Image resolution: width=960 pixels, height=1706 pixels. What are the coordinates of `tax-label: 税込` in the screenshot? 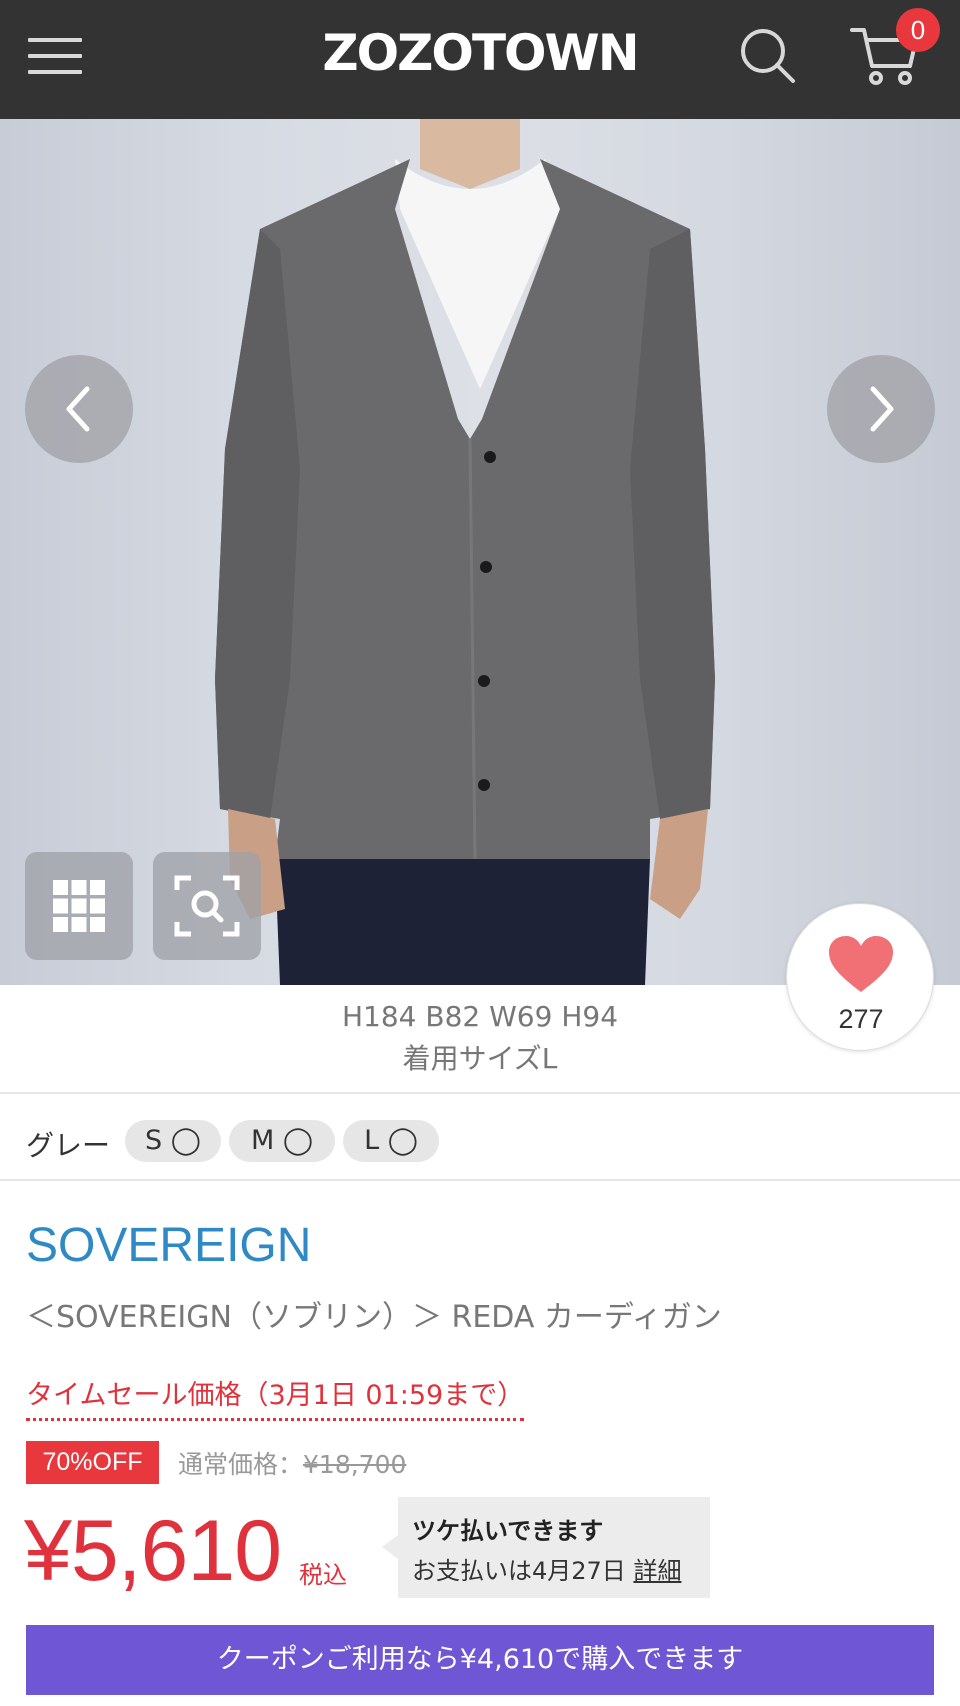 It's located at (323, 1575).